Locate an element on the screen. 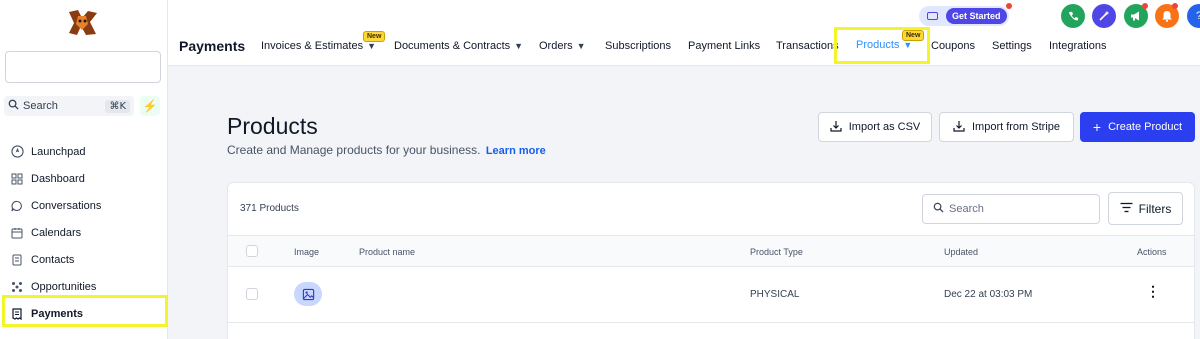 This screenshot has height=339, width=1200. tab-label: Coupons is located at coordinates (953, 46).